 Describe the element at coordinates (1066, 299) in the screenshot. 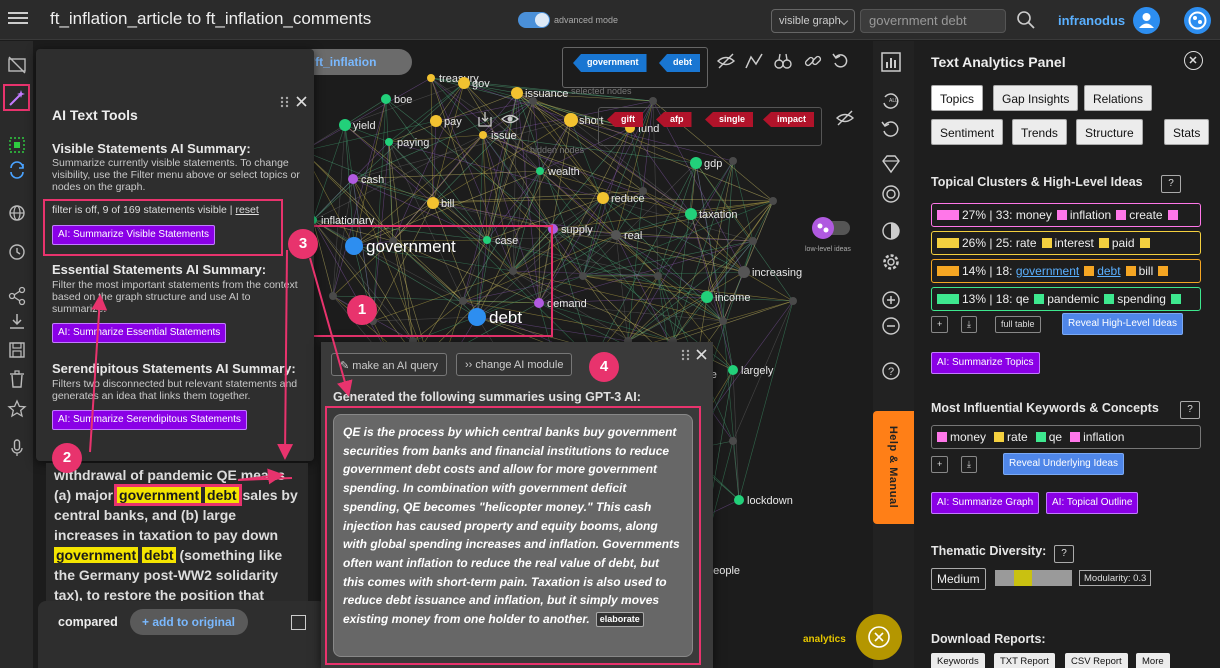

I see `cluster-row: 13% | 18: qe pandemic spending` at that location.